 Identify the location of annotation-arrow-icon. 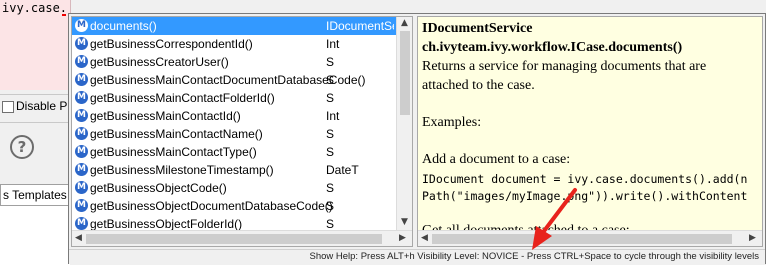
(554, 219).